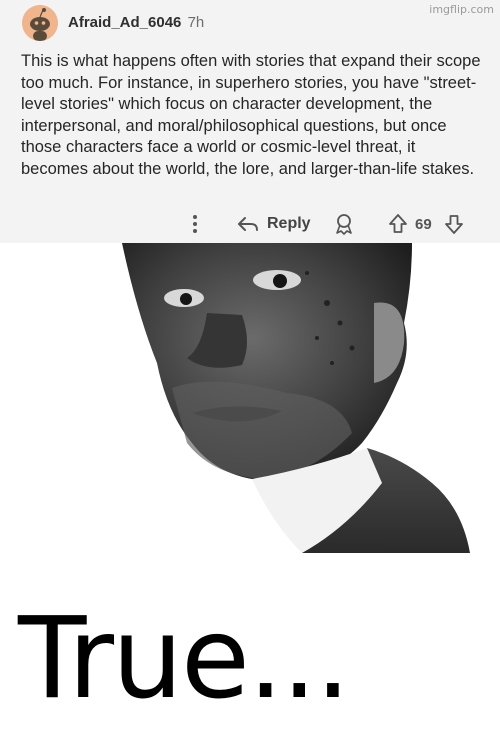 The image size is (500, 741). What do you see at coordinates (195, 224) in the screenshot?
I see `vertical-ellipsis-icon` at bounding box center [195, 224].